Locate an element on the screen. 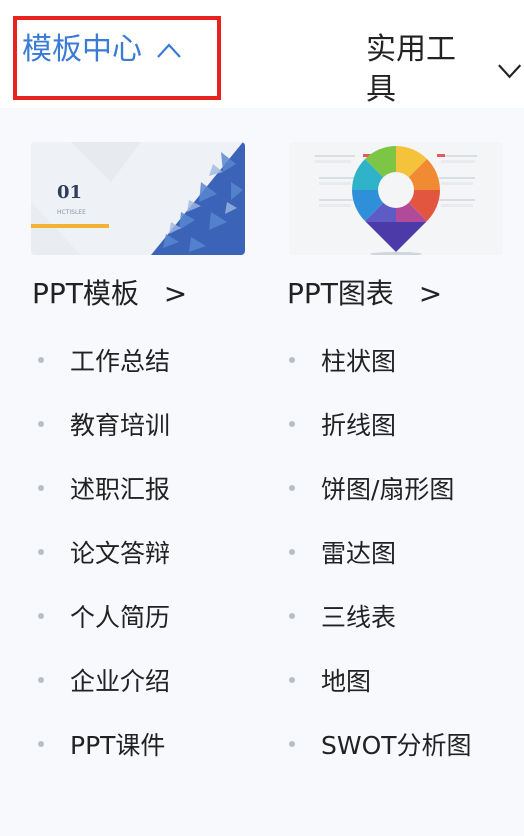  list-item: 柱状图 is located at coordinates (380, 360).